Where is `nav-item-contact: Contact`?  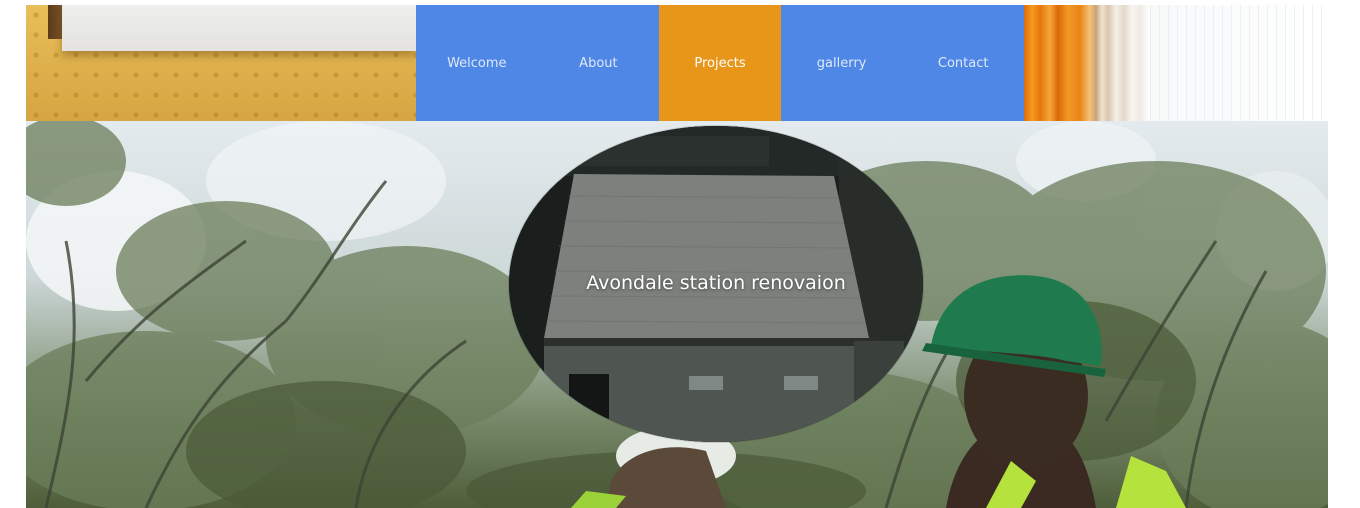
nav-item-contact: Contact is located at coordinates (963, 63).